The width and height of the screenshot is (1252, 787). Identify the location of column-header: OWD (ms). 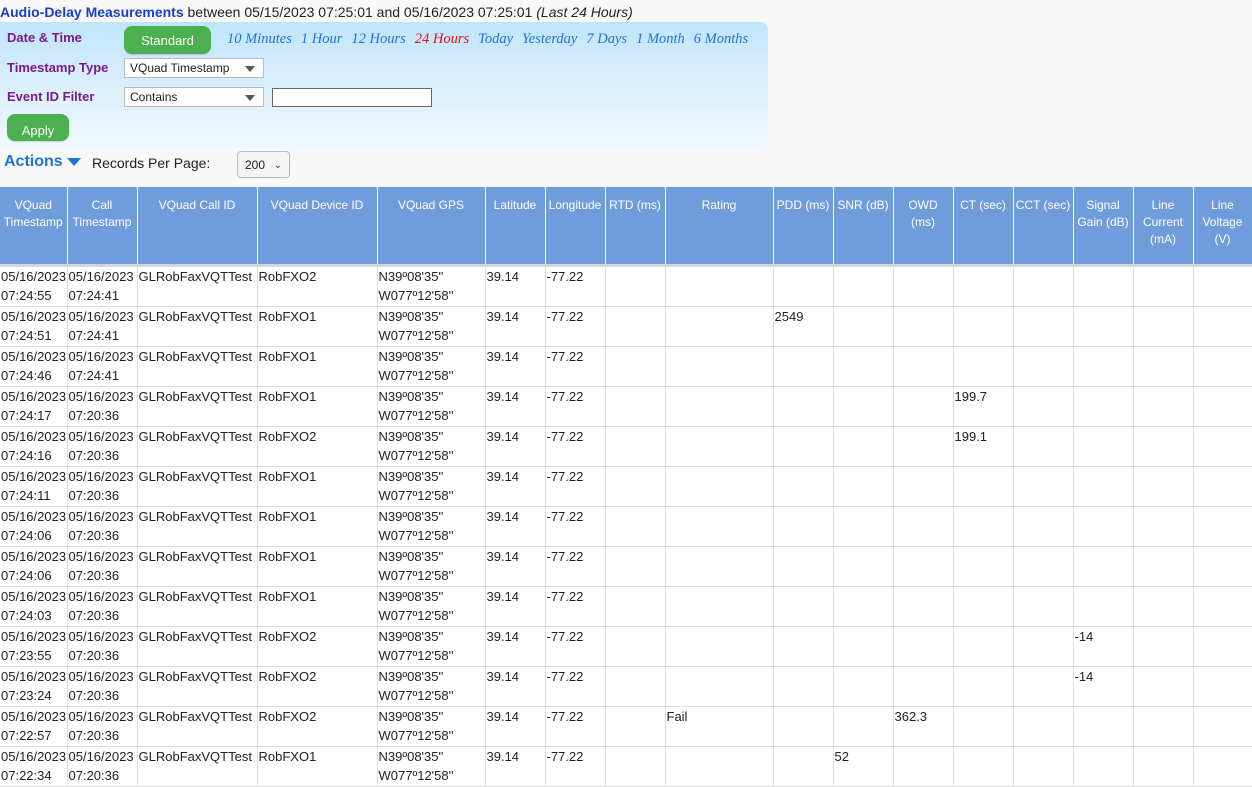
(923, 227).